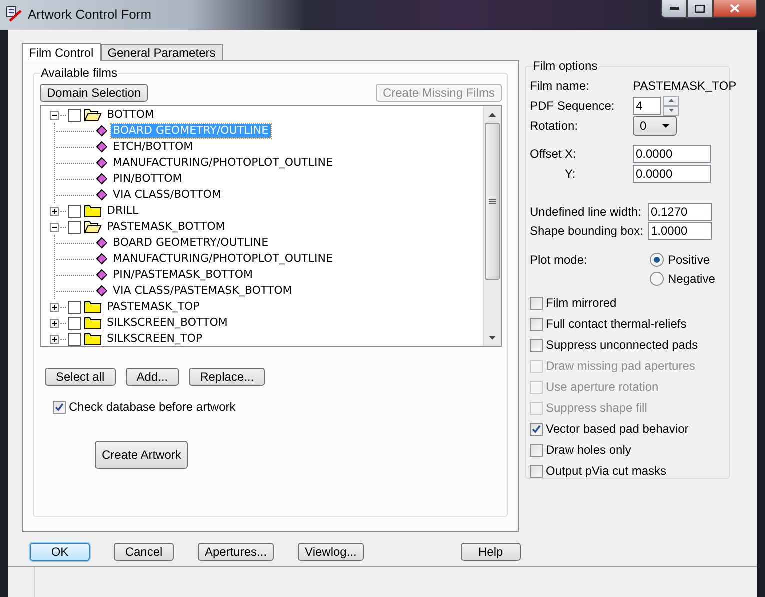 The height and width of the screenshot is (597, 765). I want to click on checkbox-label: Check database before artwork, so click(152, 407).